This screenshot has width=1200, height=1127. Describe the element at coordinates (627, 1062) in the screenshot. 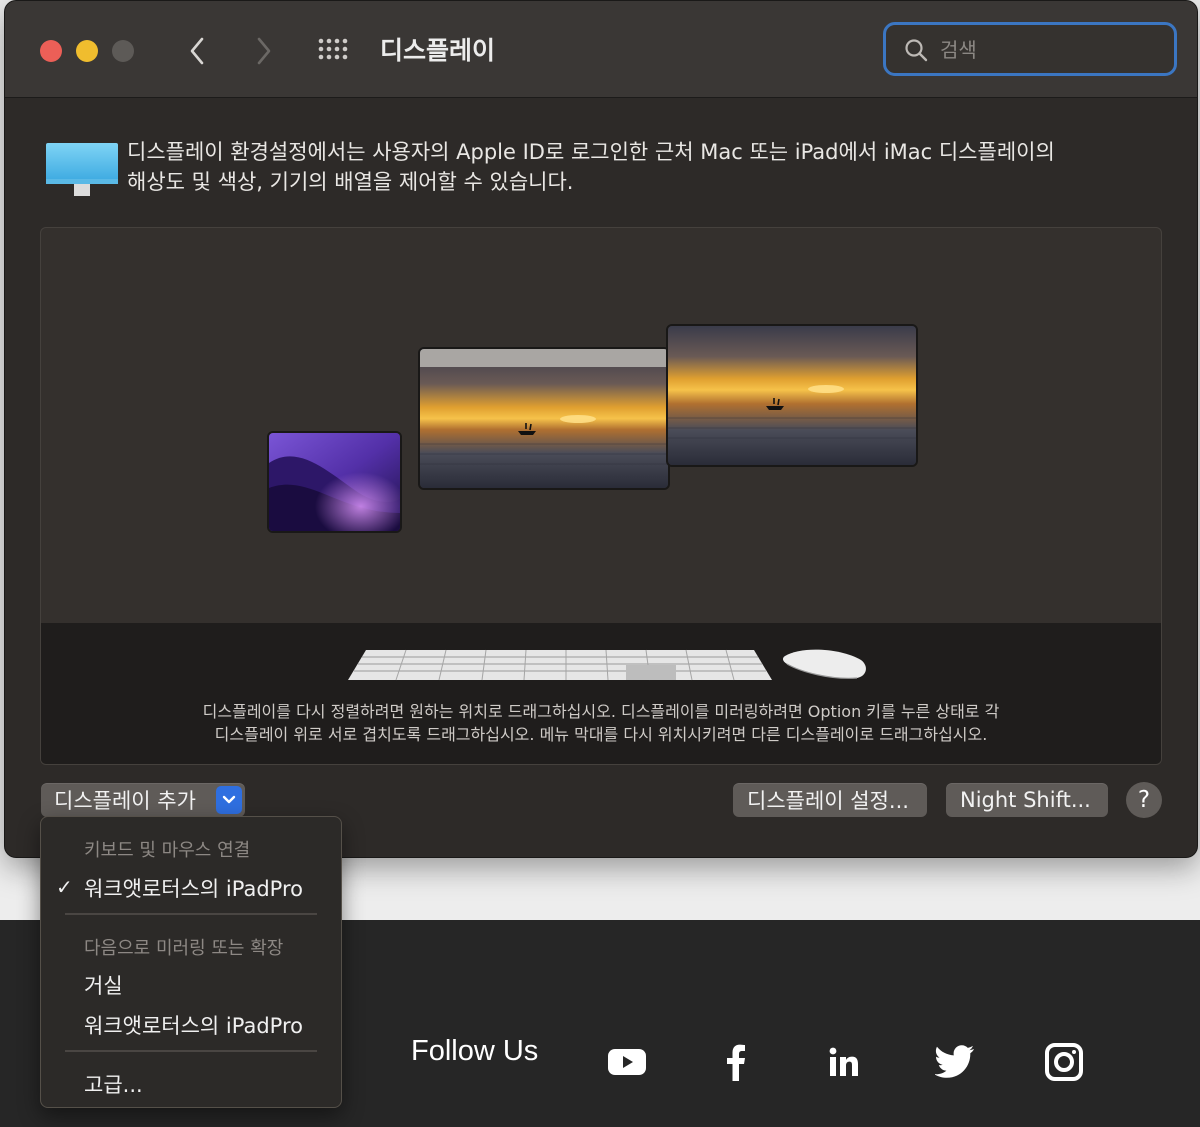

I see `youtube-icon` at that location.